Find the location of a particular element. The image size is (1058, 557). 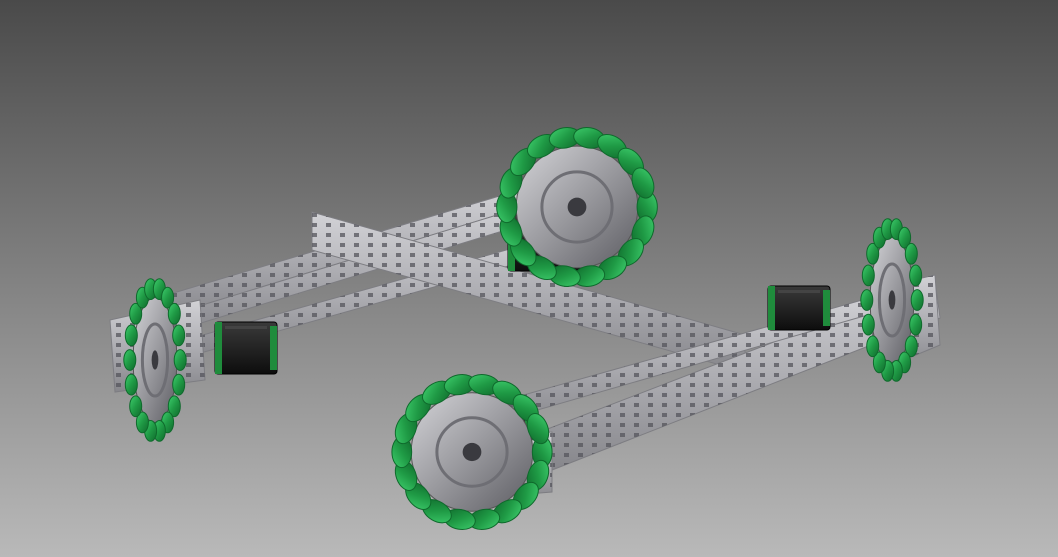

motor-rear-left is located at coordinates (246, 348).